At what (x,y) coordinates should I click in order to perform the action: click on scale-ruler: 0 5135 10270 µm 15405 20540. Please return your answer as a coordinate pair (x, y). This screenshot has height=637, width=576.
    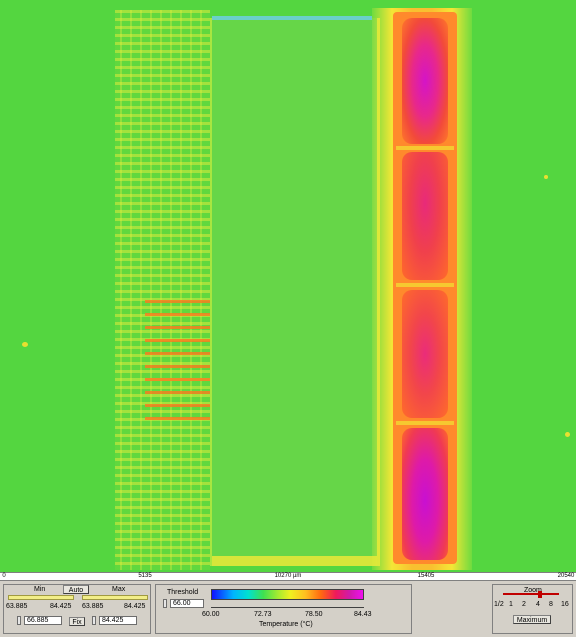
    Looking at the image, I should click on (288, 576).